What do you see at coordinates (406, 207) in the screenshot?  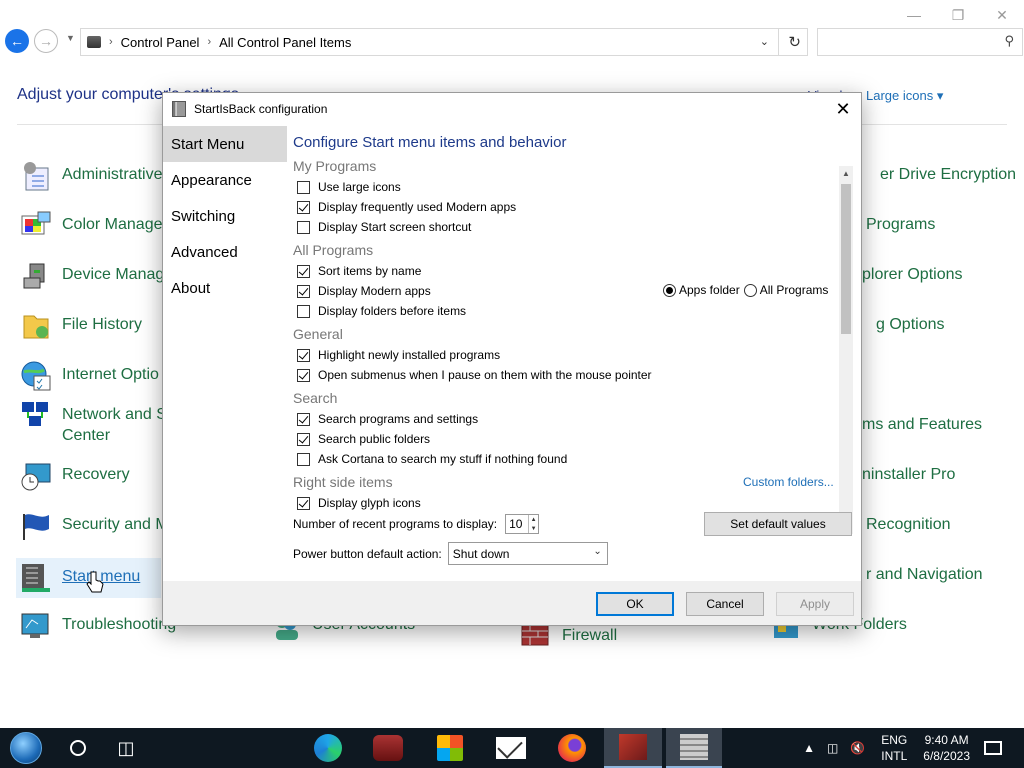 I see `opt-frequent-modern-apps: Display frequently used Modern apps` at bounding box center [406, 207].